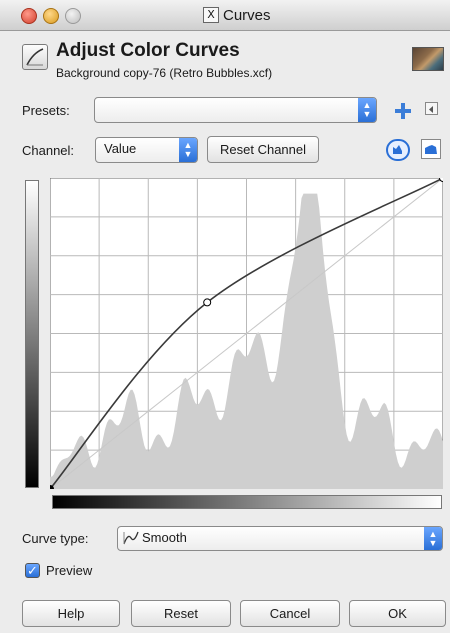 This screenshot has height=633, width=450. What do you see at coordinates (247, 15) in the screenshot?
I see `window-title: Curves` at bounding box center [247, 15].